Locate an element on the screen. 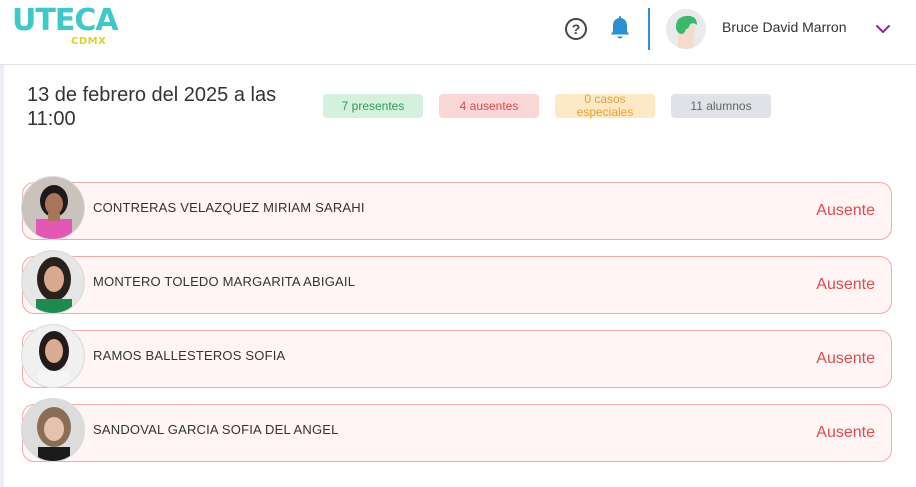 Image resolution: width=916 pixels, height=487 pixels. user-name: Bruce David Marron is located at coordinates (784, 27).